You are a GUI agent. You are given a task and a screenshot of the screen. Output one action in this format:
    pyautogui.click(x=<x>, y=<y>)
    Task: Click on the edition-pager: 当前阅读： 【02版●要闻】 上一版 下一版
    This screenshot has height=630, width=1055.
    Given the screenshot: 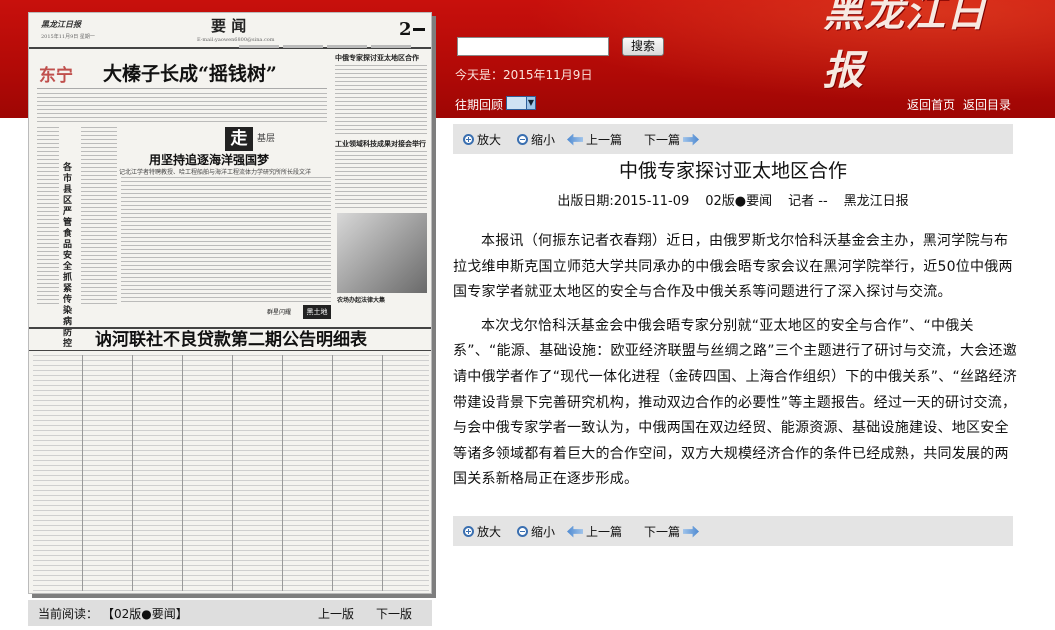 What is the action you would take?
    pyautogui.click(x=230, y=613)
    